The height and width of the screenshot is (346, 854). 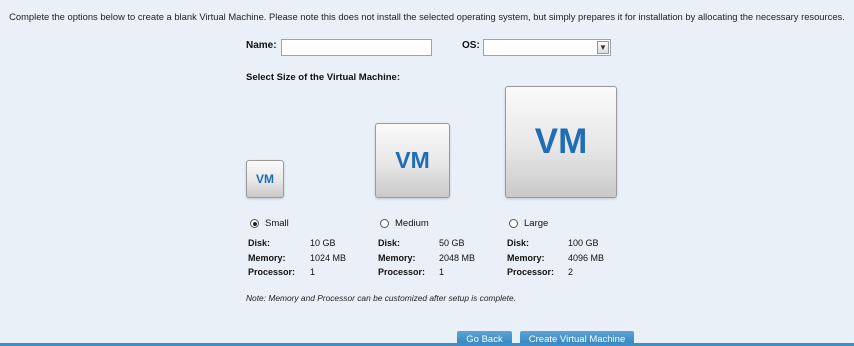 I want to click on small-memory-label: Memory:, so click(x=267, y=257).